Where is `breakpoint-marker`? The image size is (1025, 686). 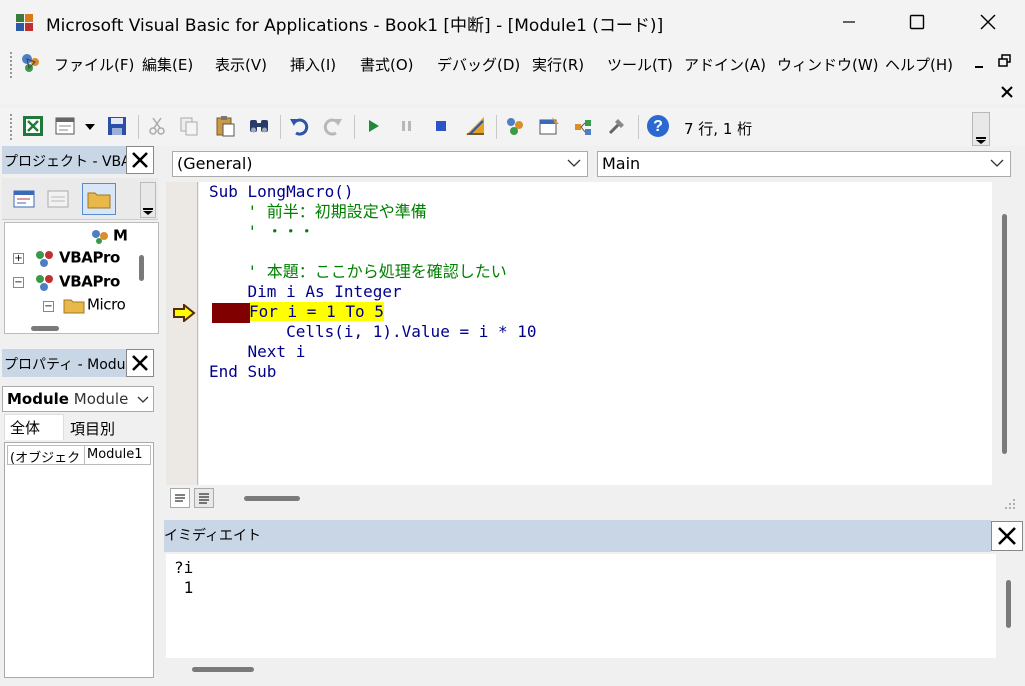 breakpoint-marker is located at coordinates (231, 313).